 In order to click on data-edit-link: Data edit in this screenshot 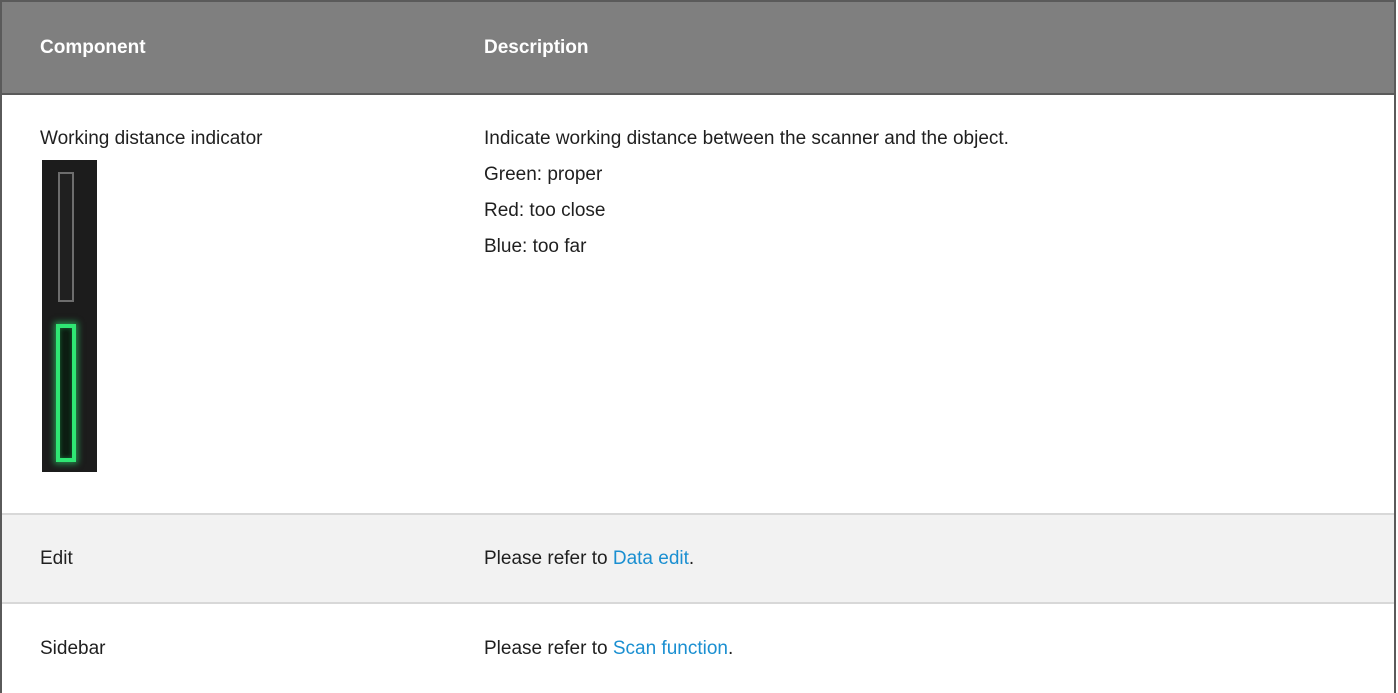, I will do `click(651, 558)`.